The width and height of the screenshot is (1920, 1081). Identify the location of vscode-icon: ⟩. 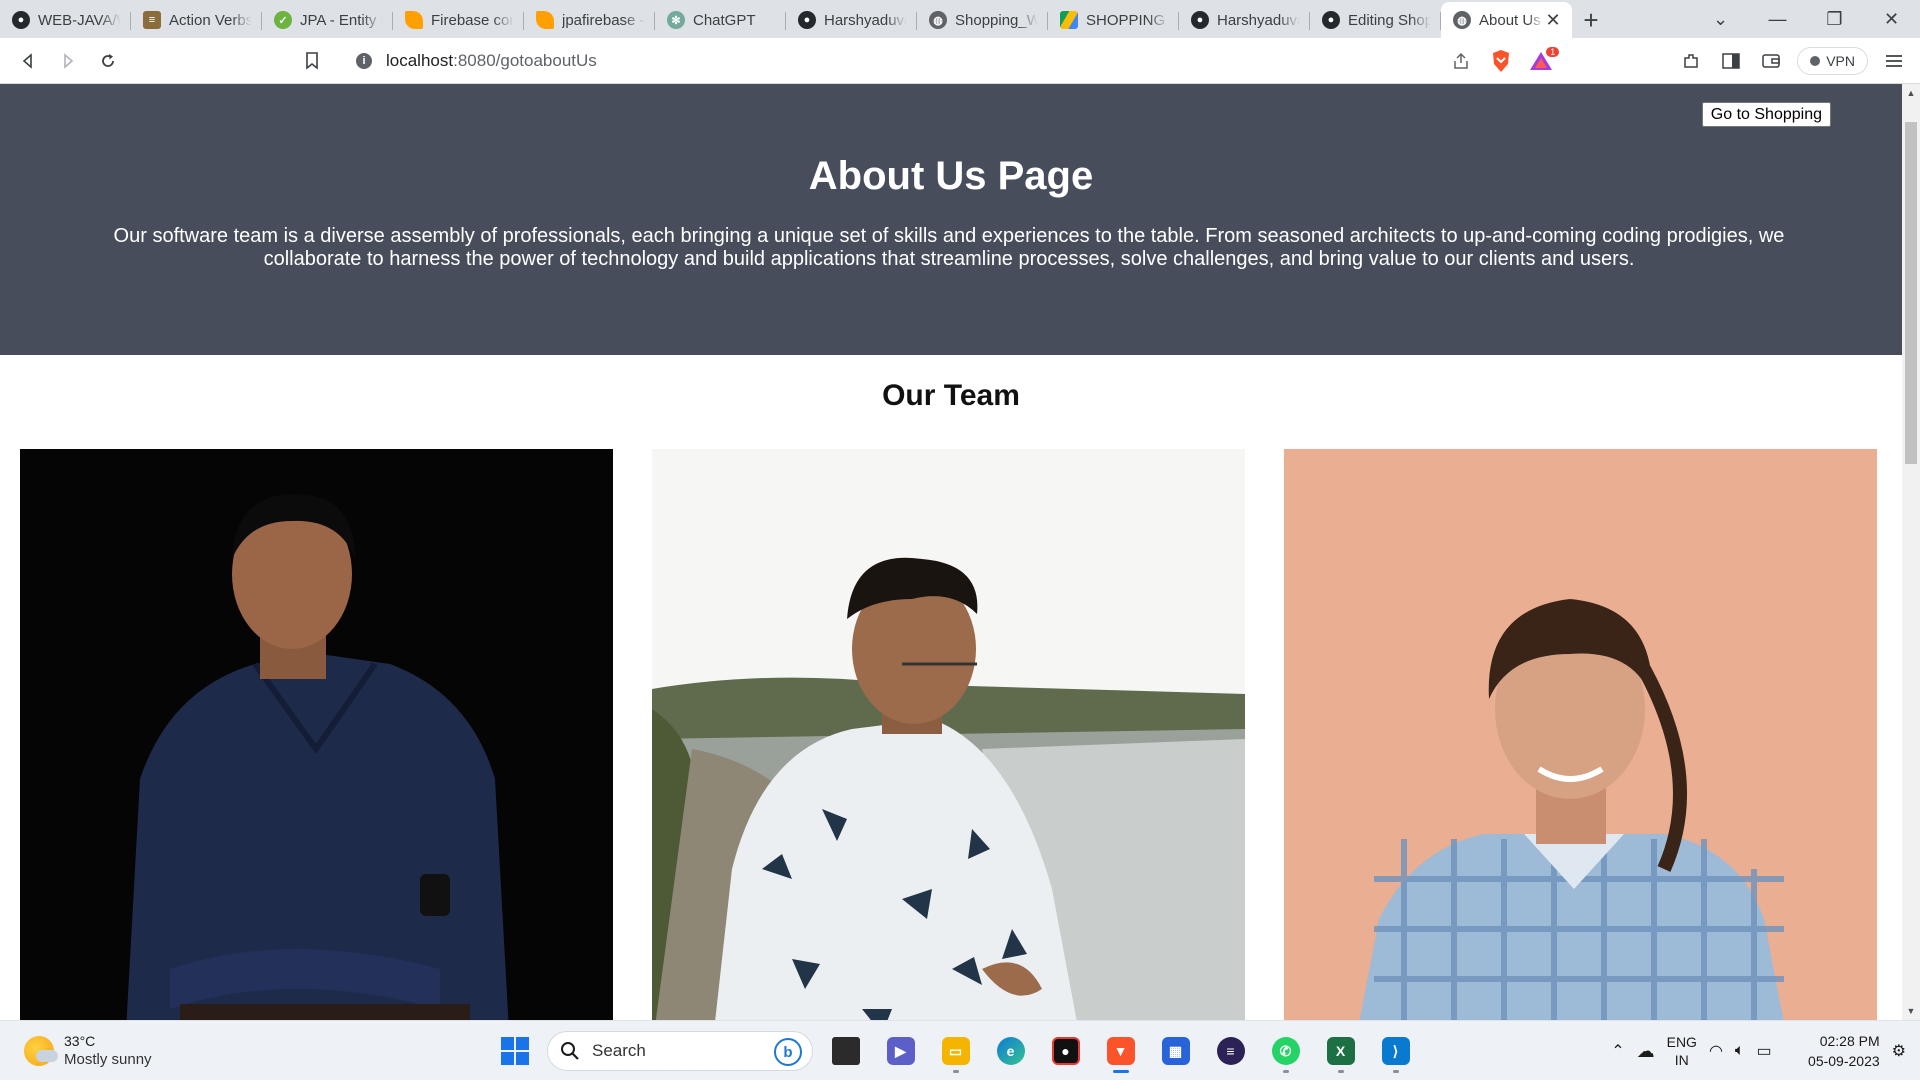
(1395, 1051).